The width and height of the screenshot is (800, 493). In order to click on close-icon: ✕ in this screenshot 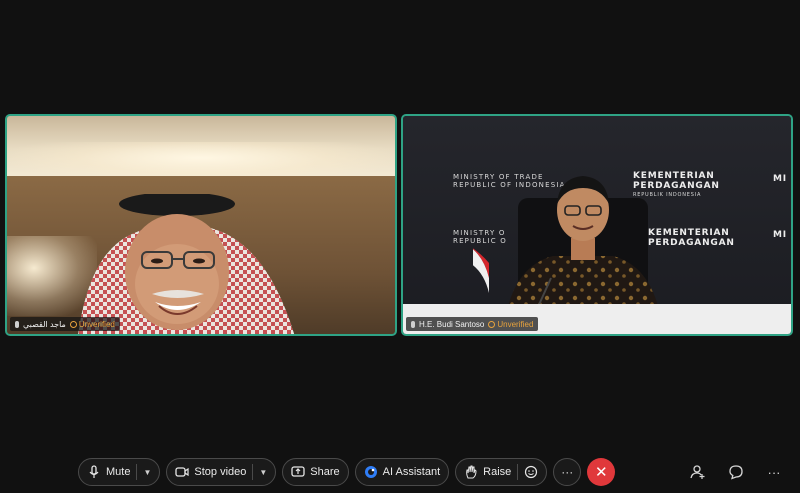, I will do `click(601, 472)`.